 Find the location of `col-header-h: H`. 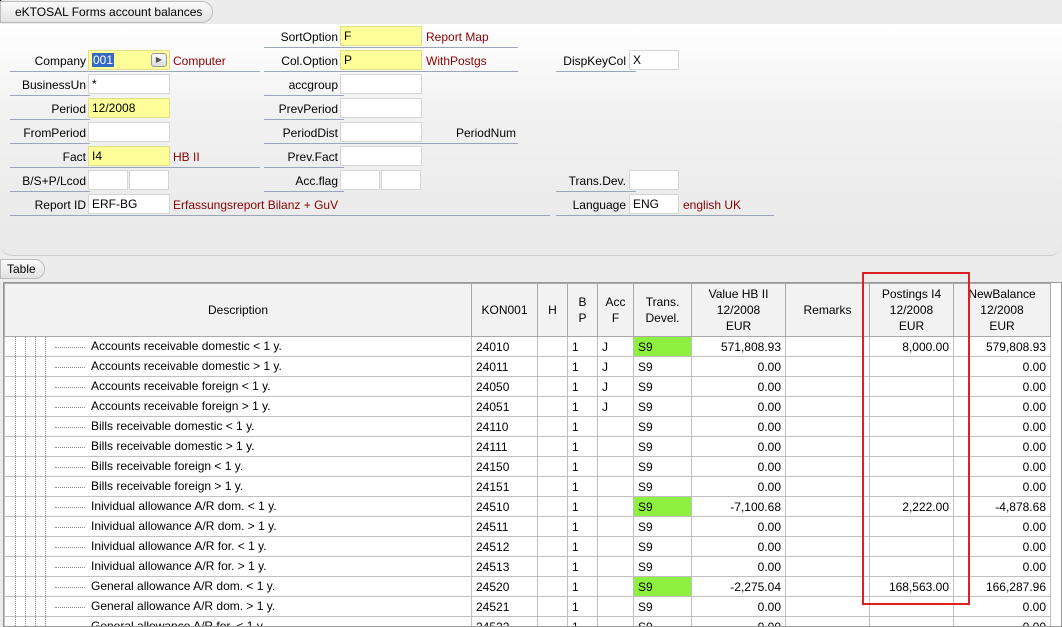

col-header-h: H is located at coordinates (552, 310).